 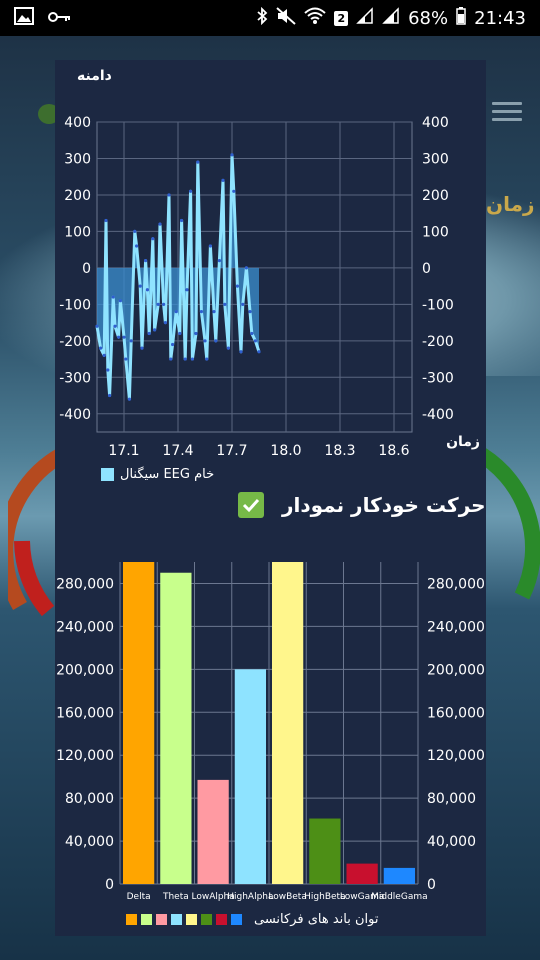 What do you see at coordinates (123, 451) in the screenshot?
I see `eeg-x-tick: 17.1` at bounding box center [123, 451].